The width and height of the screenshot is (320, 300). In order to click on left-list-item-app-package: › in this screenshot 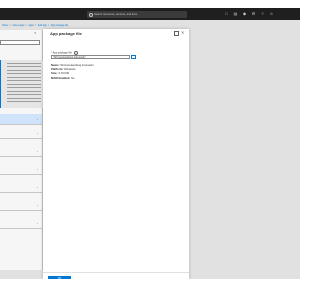, I will do `click(21, 119)`.